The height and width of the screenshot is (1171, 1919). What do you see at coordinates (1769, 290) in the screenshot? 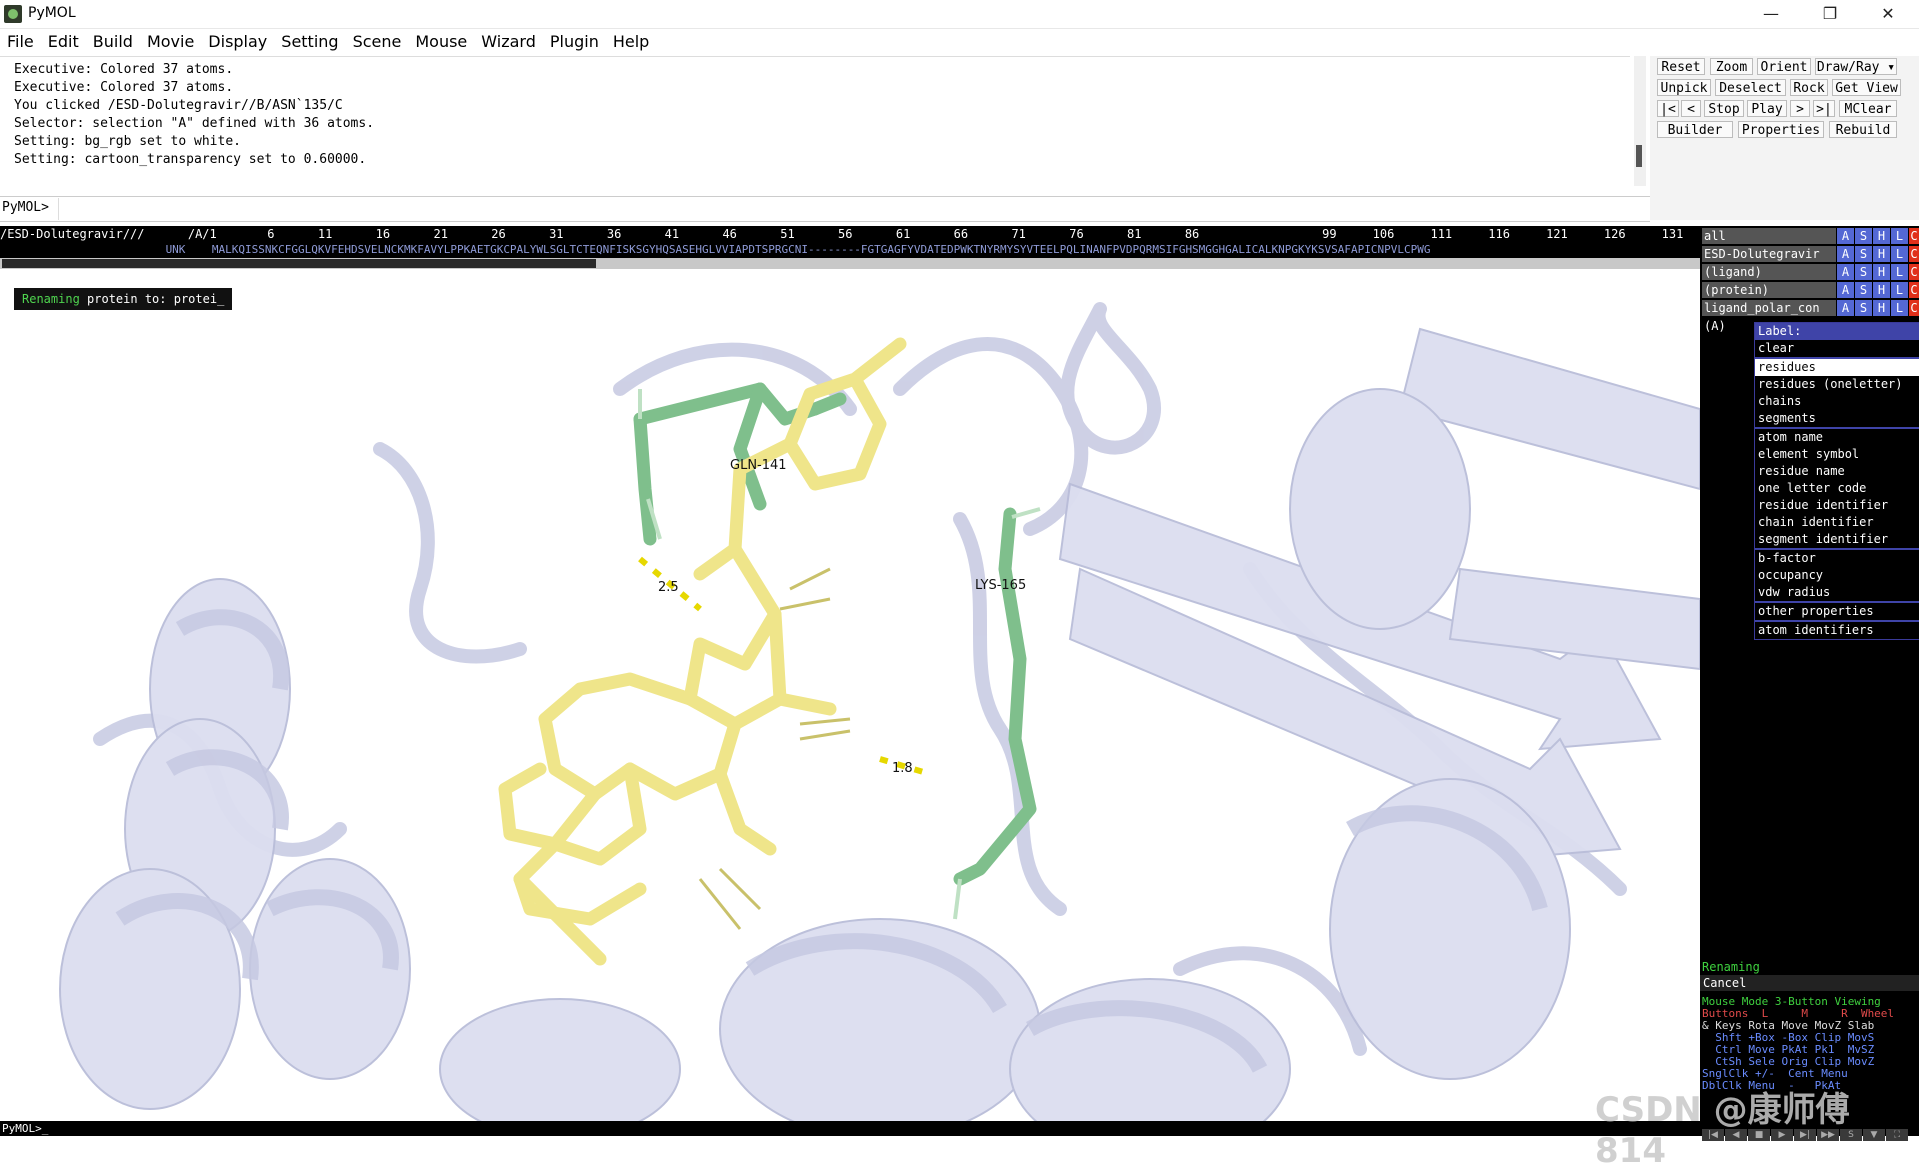
I see `object-name: (protein)` at bounding box center [1769, 290].